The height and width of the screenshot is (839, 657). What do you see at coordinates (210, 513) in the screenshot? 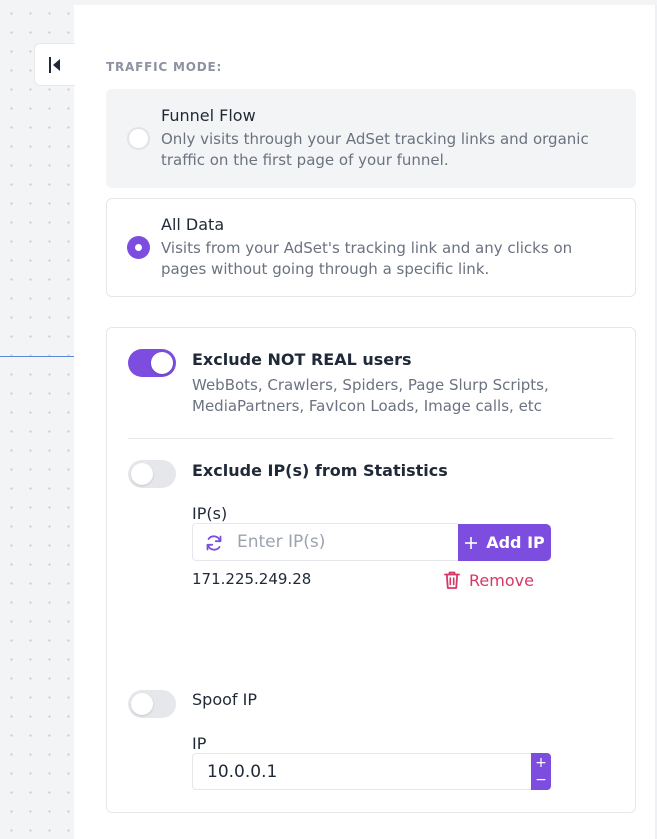
I see `ips-field-label: IP(s)` at bounding box center [210, 513].